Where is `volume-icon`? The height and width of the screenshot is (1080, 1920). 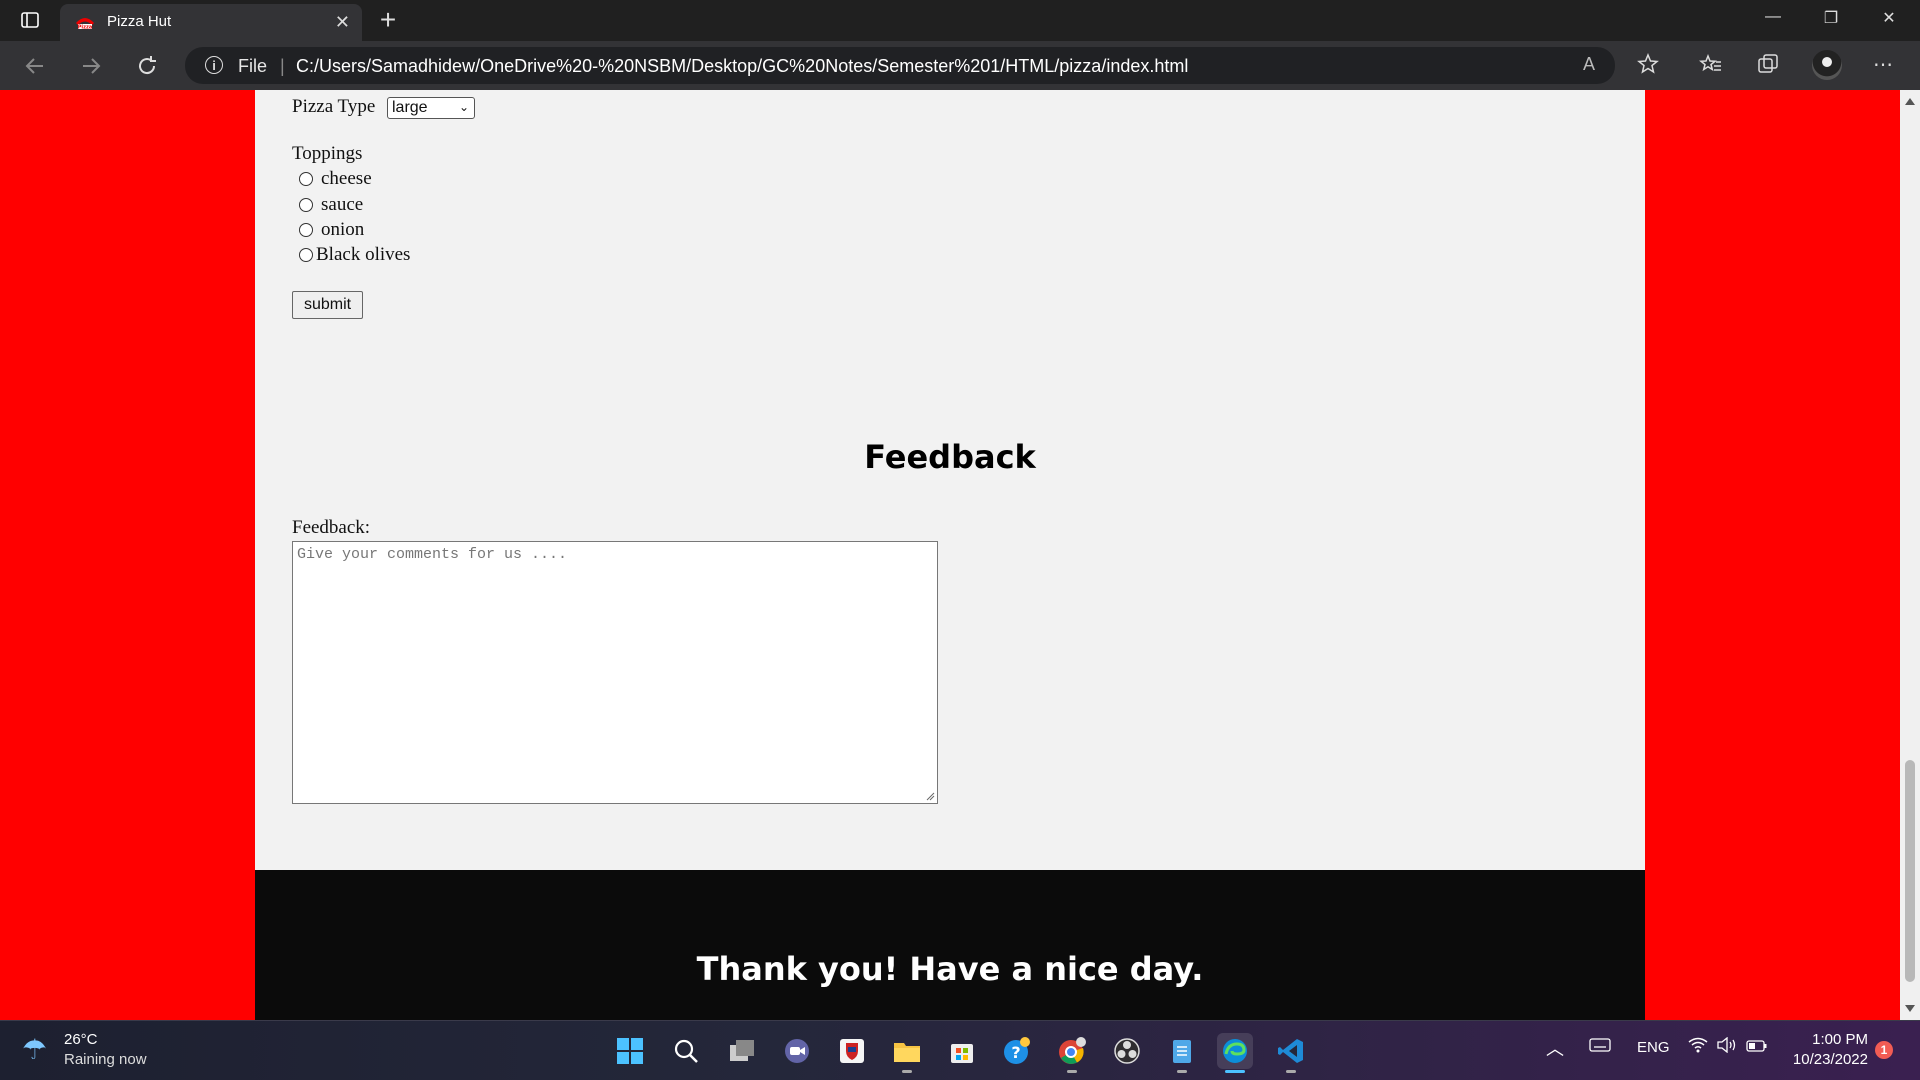 volume-icon is located at coordinates (1727, 1046).